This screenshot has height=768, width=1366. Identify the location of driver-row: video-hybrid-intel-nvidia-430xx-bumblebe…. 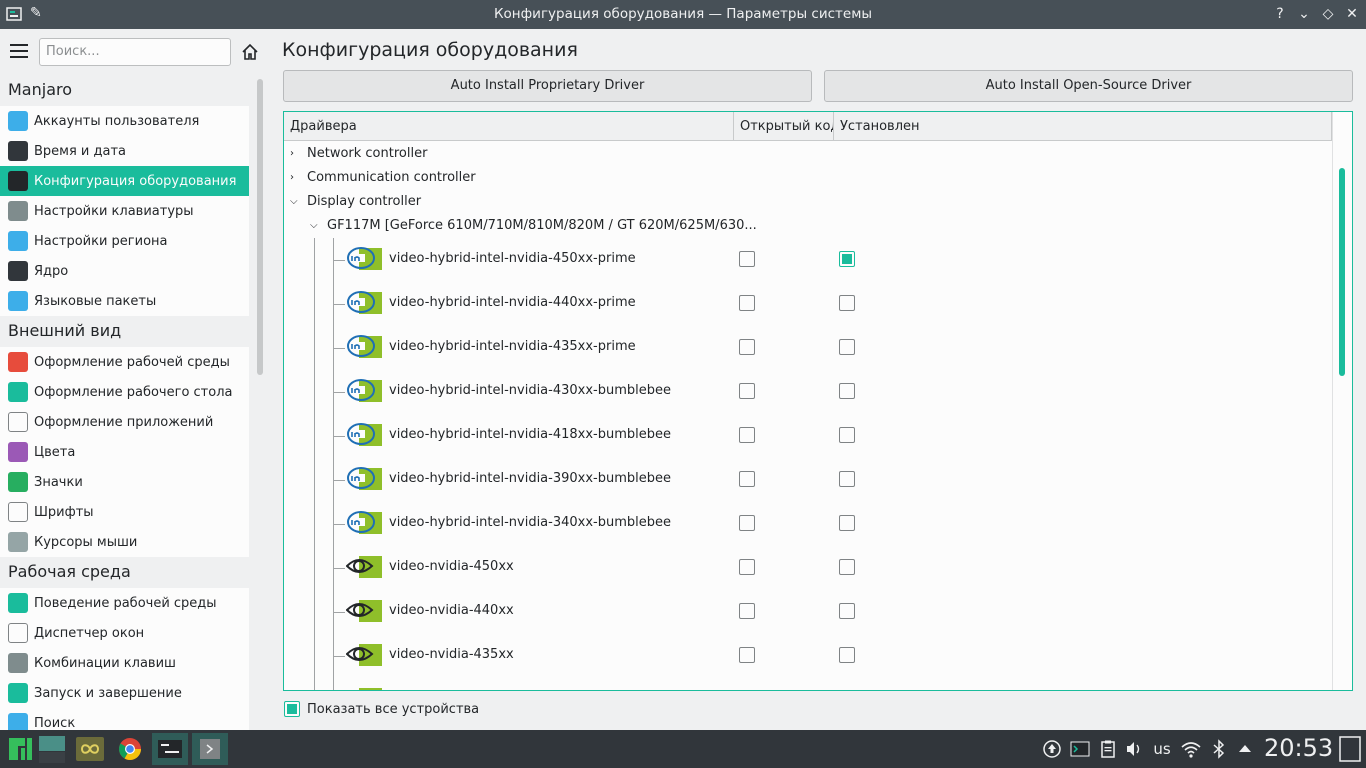
(808, 392).